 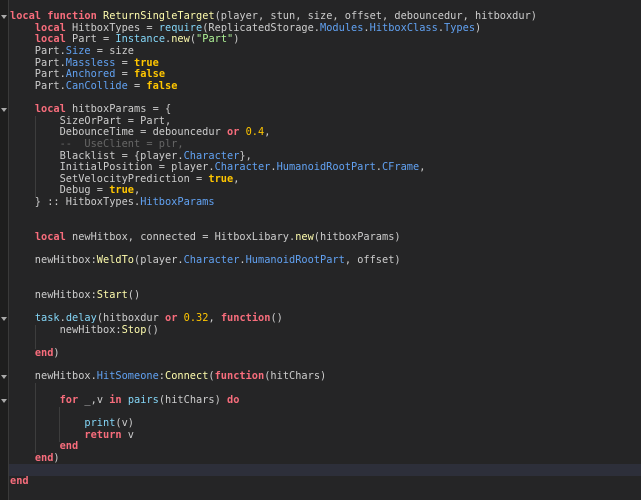 What do you see at coordinates (325, 400) in the screenshot?
I see `code-line: for _,v in pairs(hitChars) do` at bounding box center [325, 400].